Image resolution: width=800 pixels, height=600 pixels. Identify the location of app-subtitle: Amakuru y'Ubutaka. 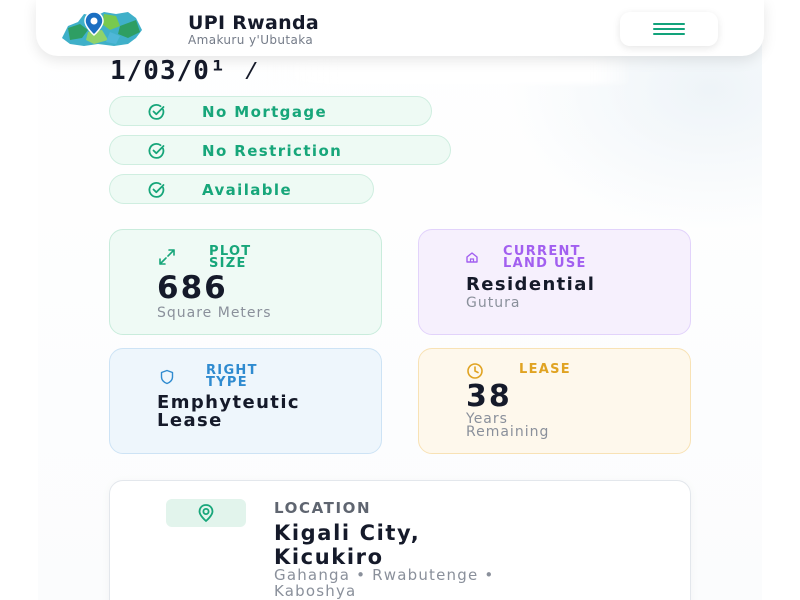
(251, 40).